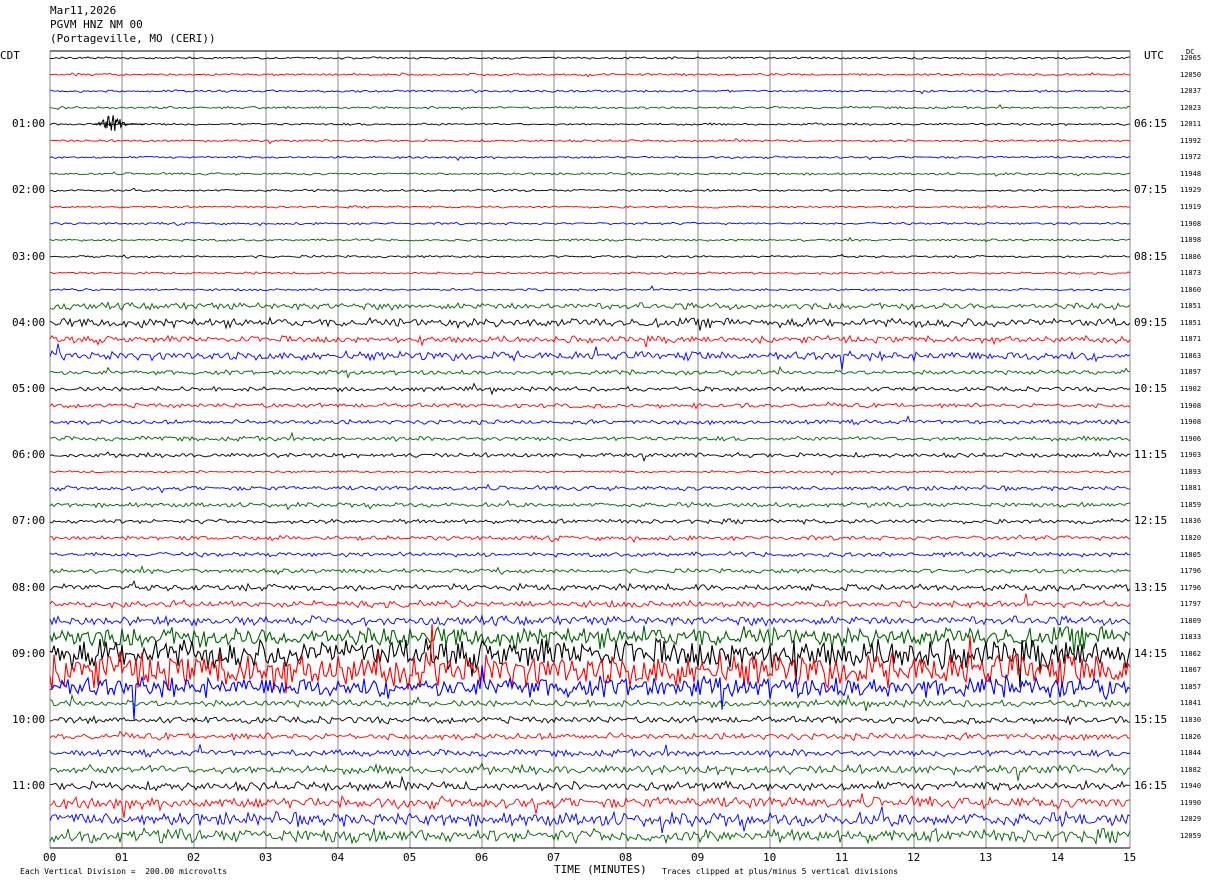  I want to click on x-tick-label: 12, so click(914, 857).